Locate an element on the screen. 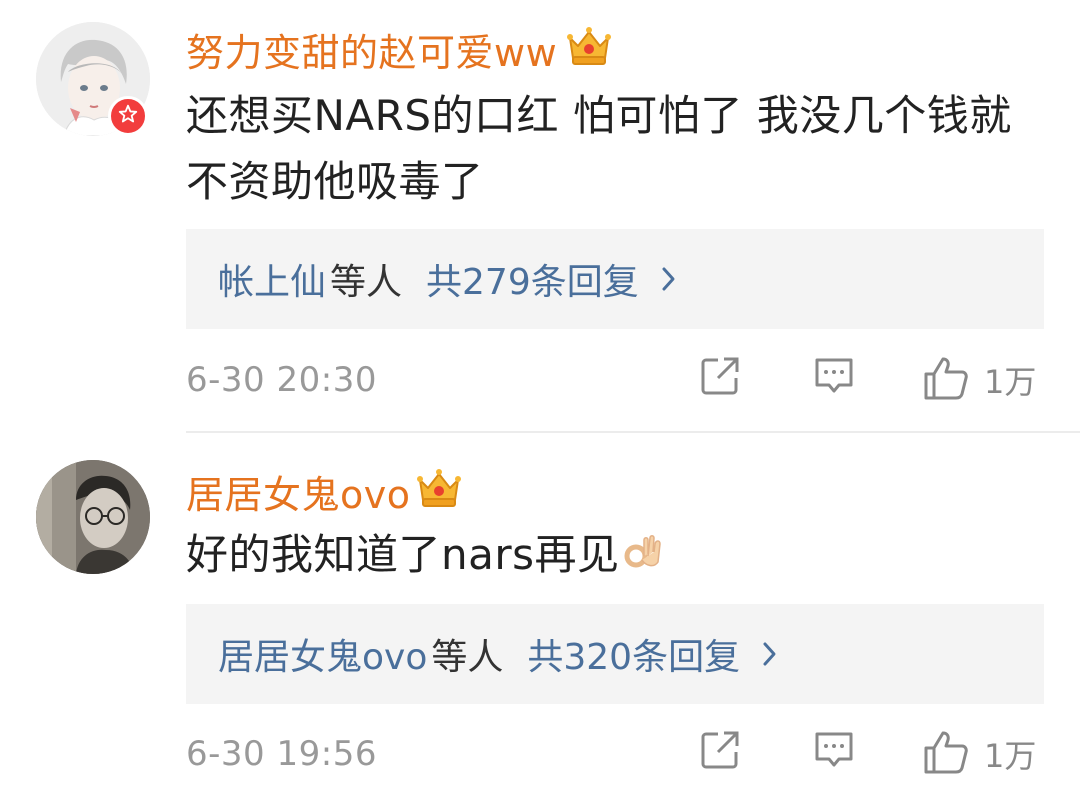  replies-link: 帐上仙 等人 共279条回复 is located at coordinates (615, 279).